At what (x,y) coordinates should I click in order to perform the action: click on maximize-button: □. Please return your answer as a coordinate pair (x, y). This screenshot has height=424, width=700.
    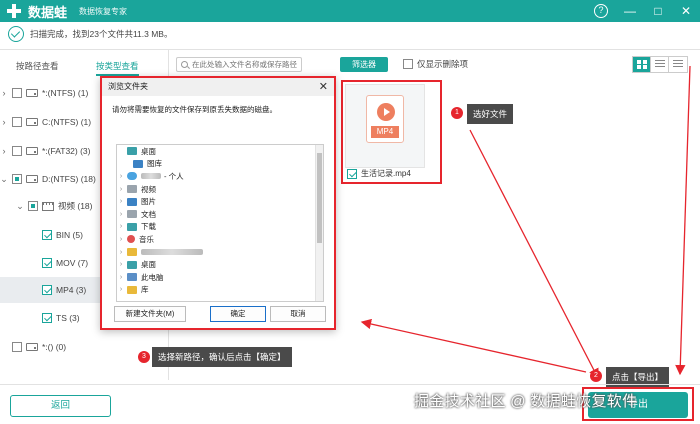
    Looking at the image, I should click on (658, 11).